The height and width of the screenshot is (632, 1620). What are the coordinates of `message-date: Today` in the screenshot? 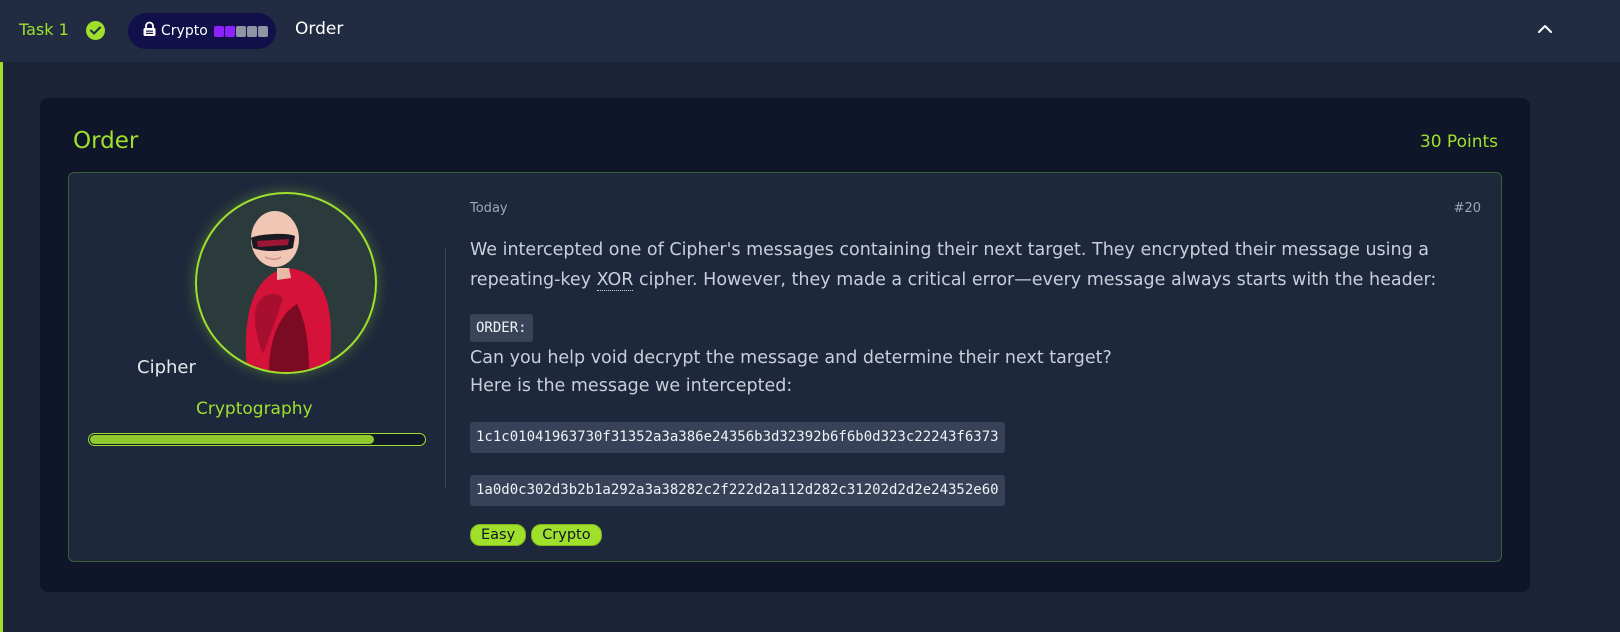 It's located at (489, 208).